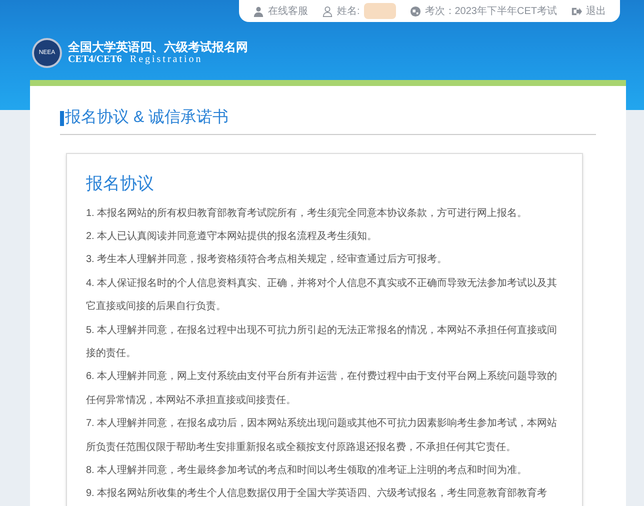 Image resolution: width=644 pixels, height=506 pixels. What do you see at coordinates (322, 295) in the screenshot?
I see `agreement-clause: 4. 本人保证报名时的个人信息资料真实、正确，并将对个人信息不真实或不正确而导致无法参加考试以及其它直接或间接的后果自行负责。` at bounding box center [322, 295].